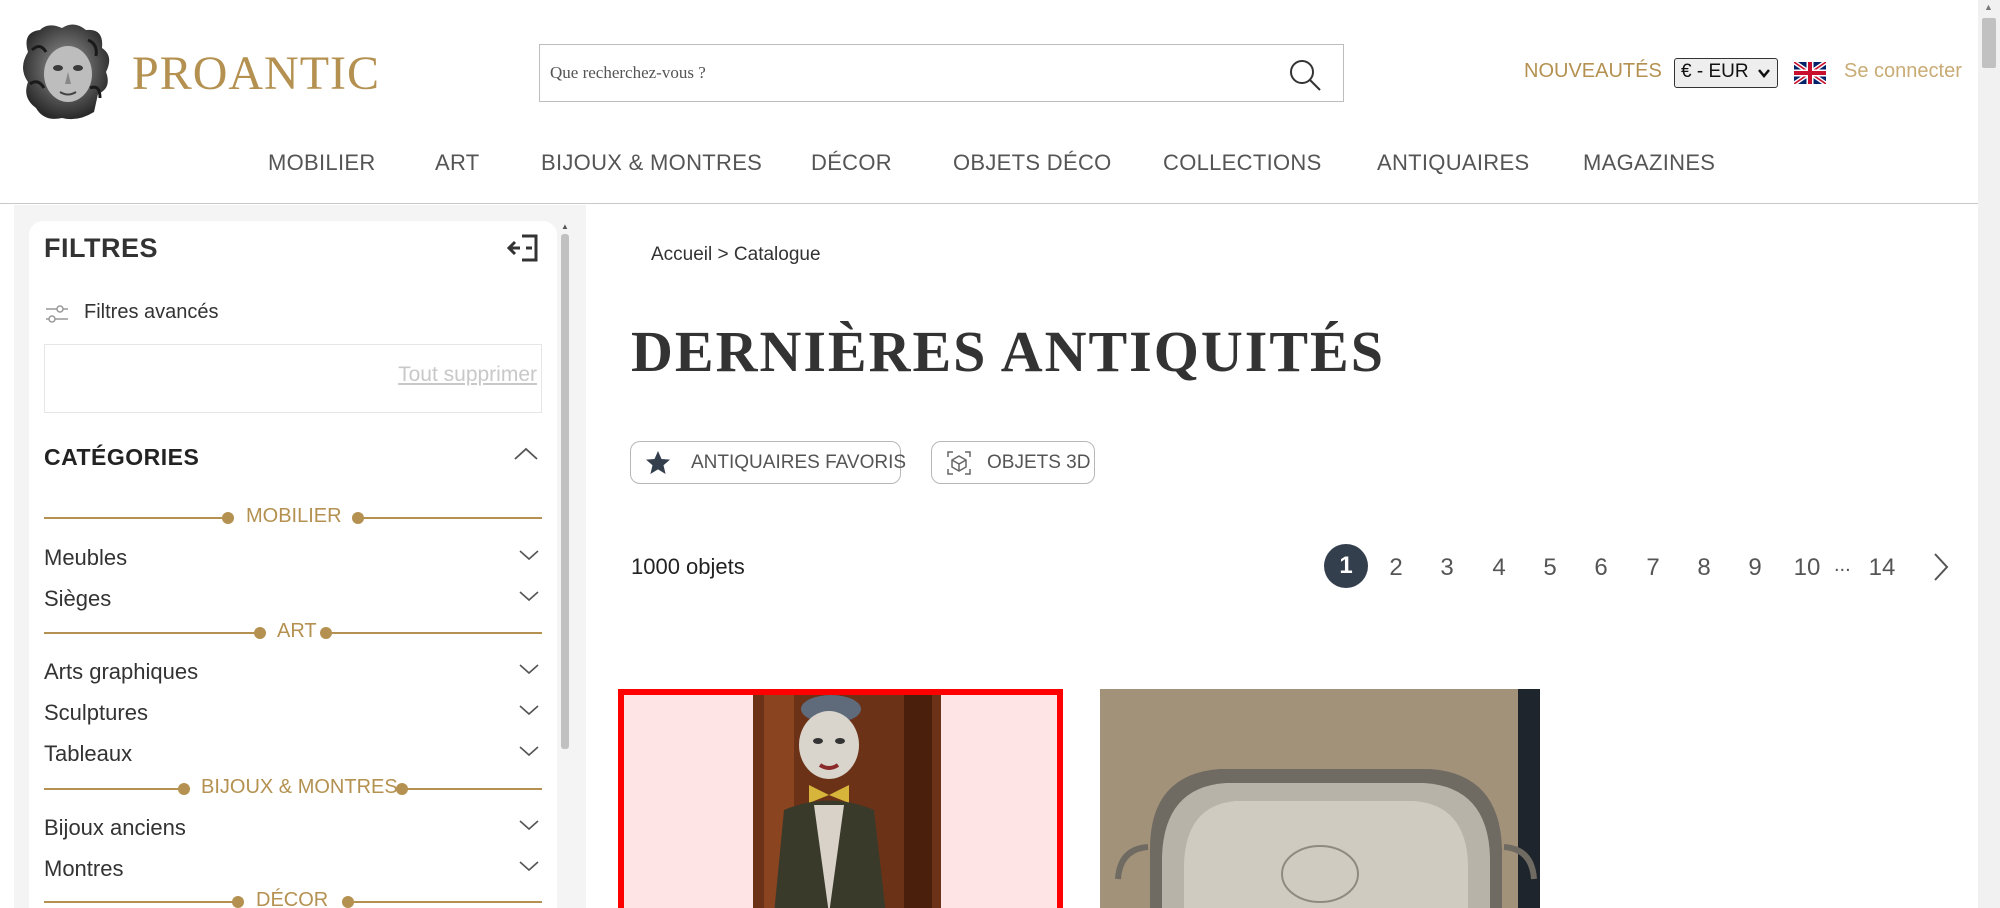 The height and width of the screenshot is (908, 2000). Describe the element at coordinates (526, 454) in the screenshot. I see `chevron-up-icon` at that location.